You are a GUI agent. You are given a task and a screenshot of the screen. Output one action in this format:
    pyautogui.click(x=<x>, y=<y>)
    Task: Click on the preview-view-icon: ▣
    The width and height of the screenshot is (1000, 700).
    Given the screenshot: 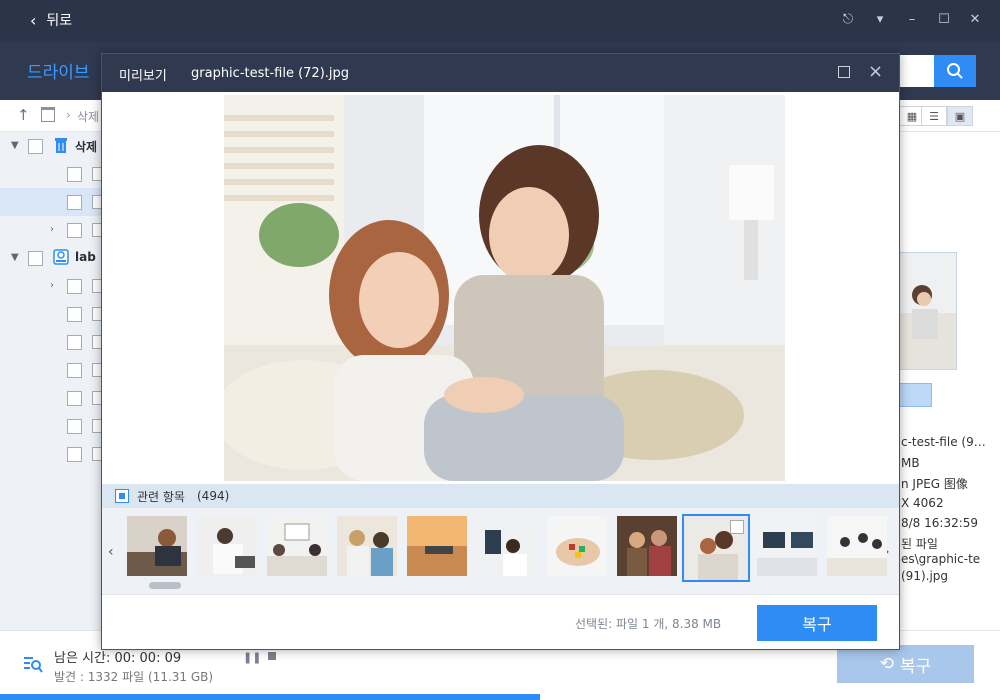 What is the action you would take?
    pyautogui.click(x=960, y=116)
    